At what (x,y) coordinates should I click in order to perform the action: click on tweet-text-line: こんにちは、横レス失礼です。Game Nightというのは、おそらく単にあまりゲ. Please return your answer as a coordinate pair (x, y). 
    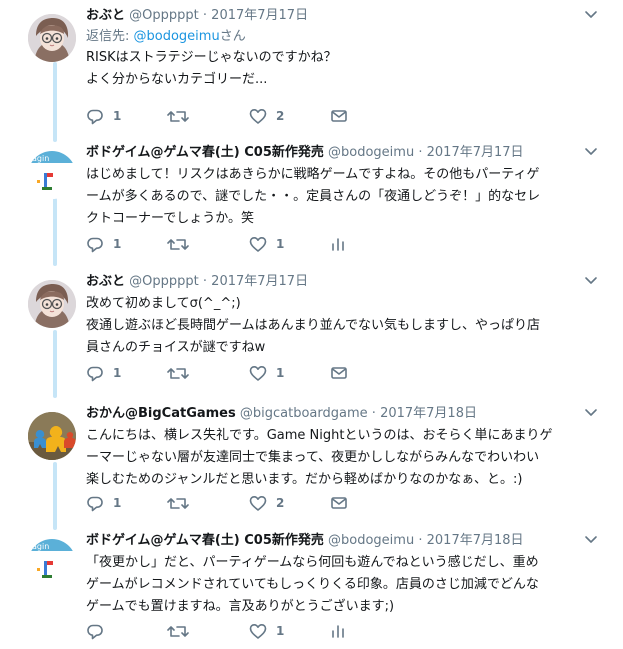
    Looking at the image, I should click on (319, 435).